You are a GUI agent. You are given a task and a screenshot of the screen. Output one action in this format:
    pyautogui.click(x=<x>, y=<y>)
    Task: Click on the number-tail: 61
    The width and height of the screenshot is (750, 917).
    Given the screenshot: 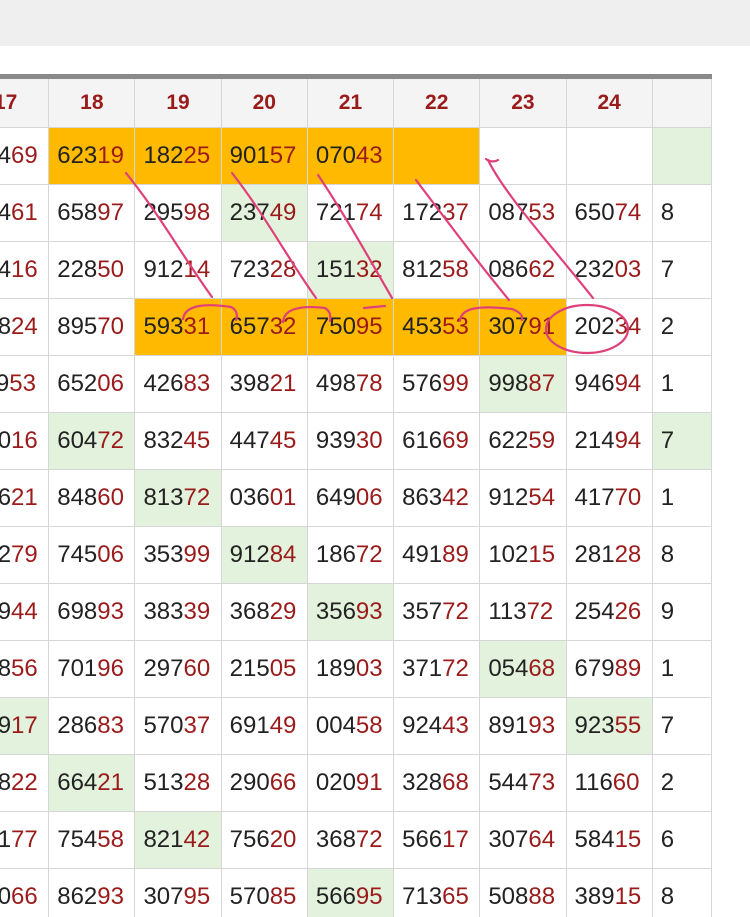 What is the action you would take?
    pyautogui.click(x=24, y=212)
    